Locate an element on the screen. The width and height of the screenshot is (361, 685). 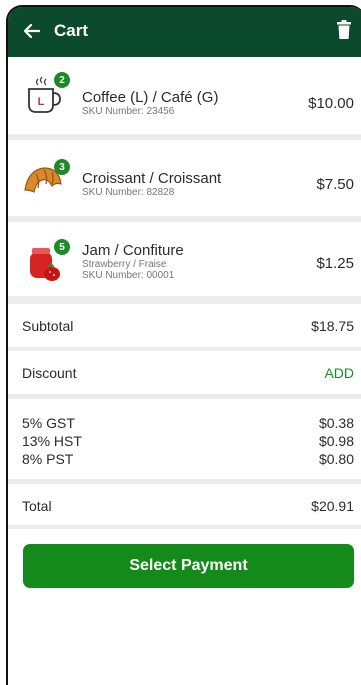
item-sku: SKU Number: 23456 is located at coordinates (128, 111).